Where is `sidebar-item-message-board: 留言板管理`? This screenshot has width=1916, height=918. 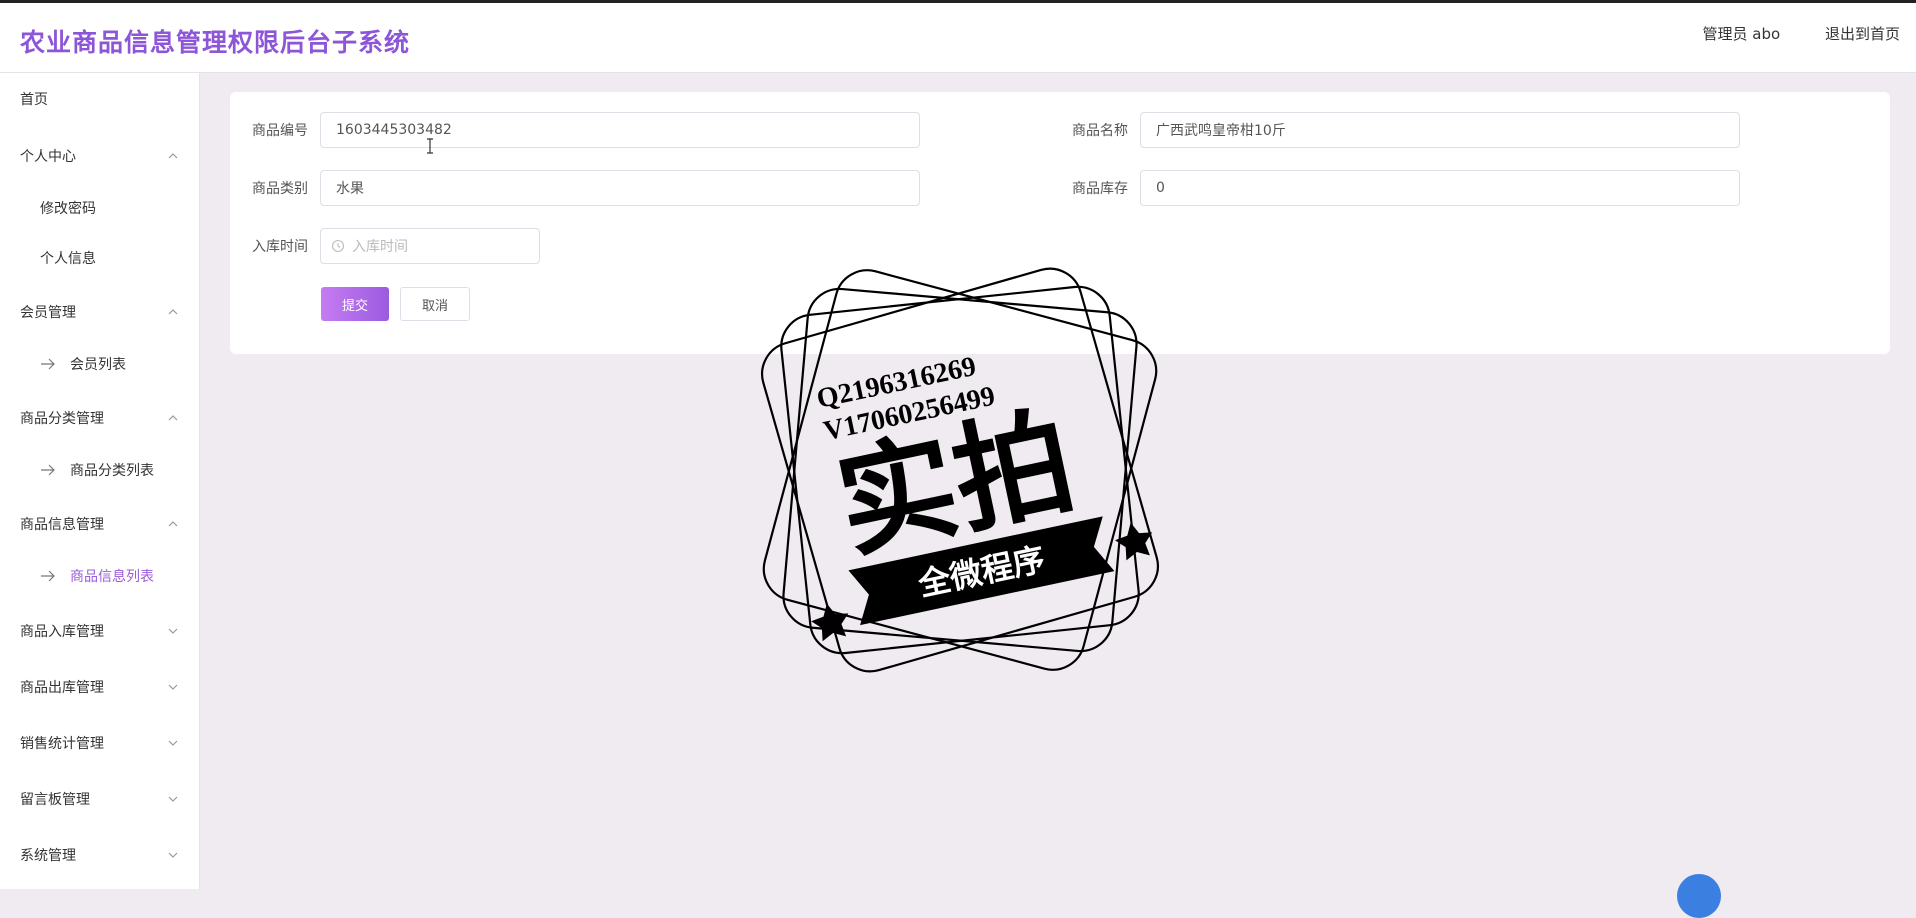 sidebar-item-message-board: 留言板管理 is located at coordinates (100, 799).